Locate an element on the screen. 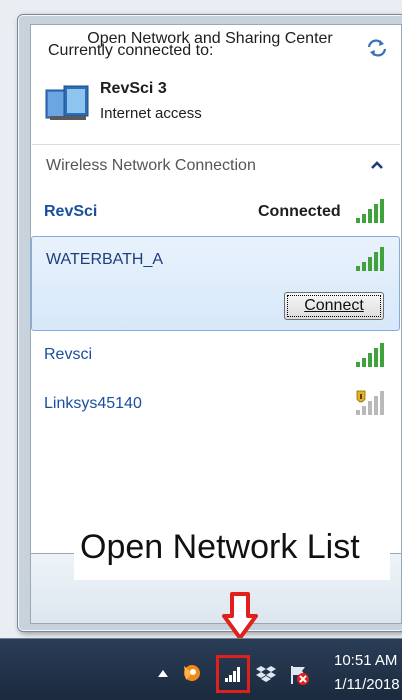  current-network-status: Internet access is located at coordinates (151, 113).